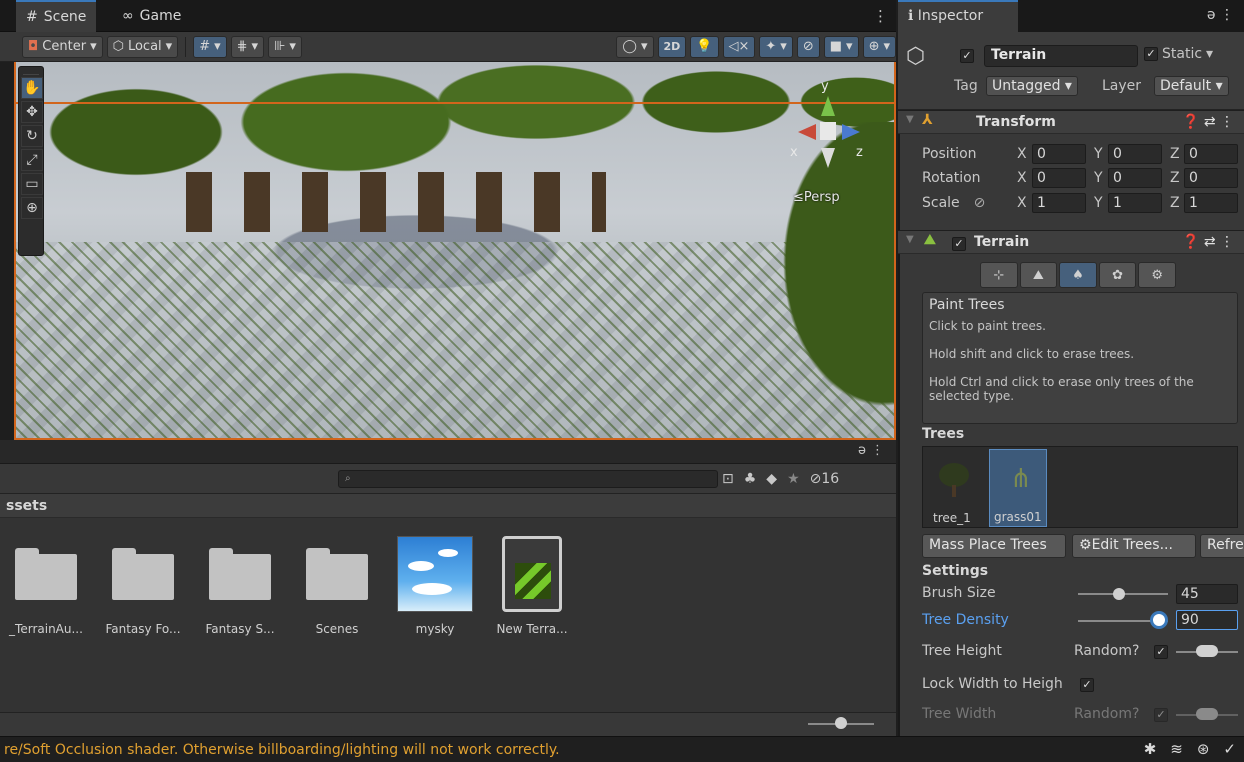  Describe the element at coordinates (1087, 684) in the screenshot. I see `lock-width-checkbox: ✓` at that location.